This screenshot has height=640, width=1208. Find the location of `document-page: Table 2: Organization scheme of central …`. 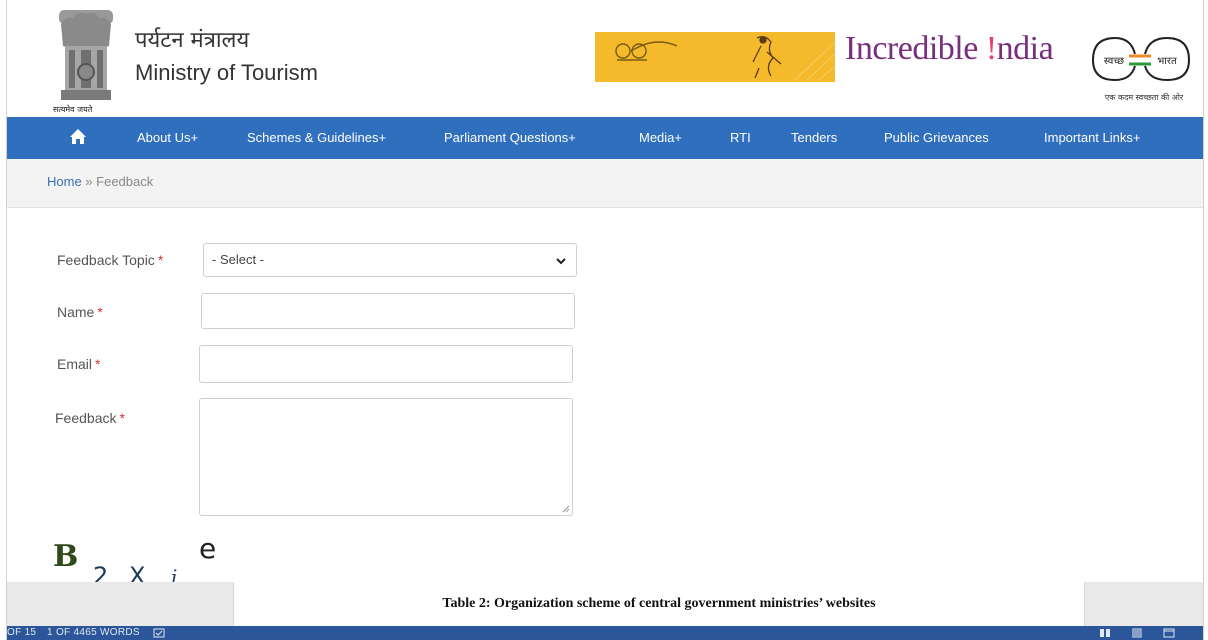

document-page: Table 2: Organization scheme of central … is located at coordinates (659, 604).